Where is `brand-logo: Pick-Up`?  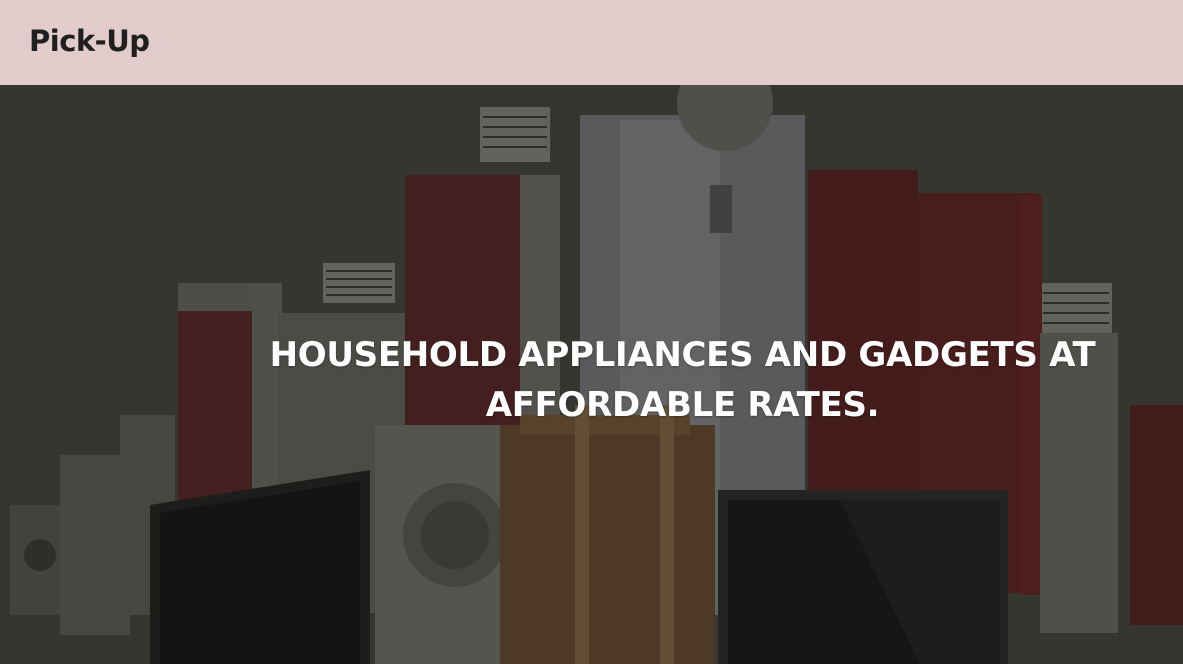
brand-logo: Pick-Up is located at coordinates (89, 41).